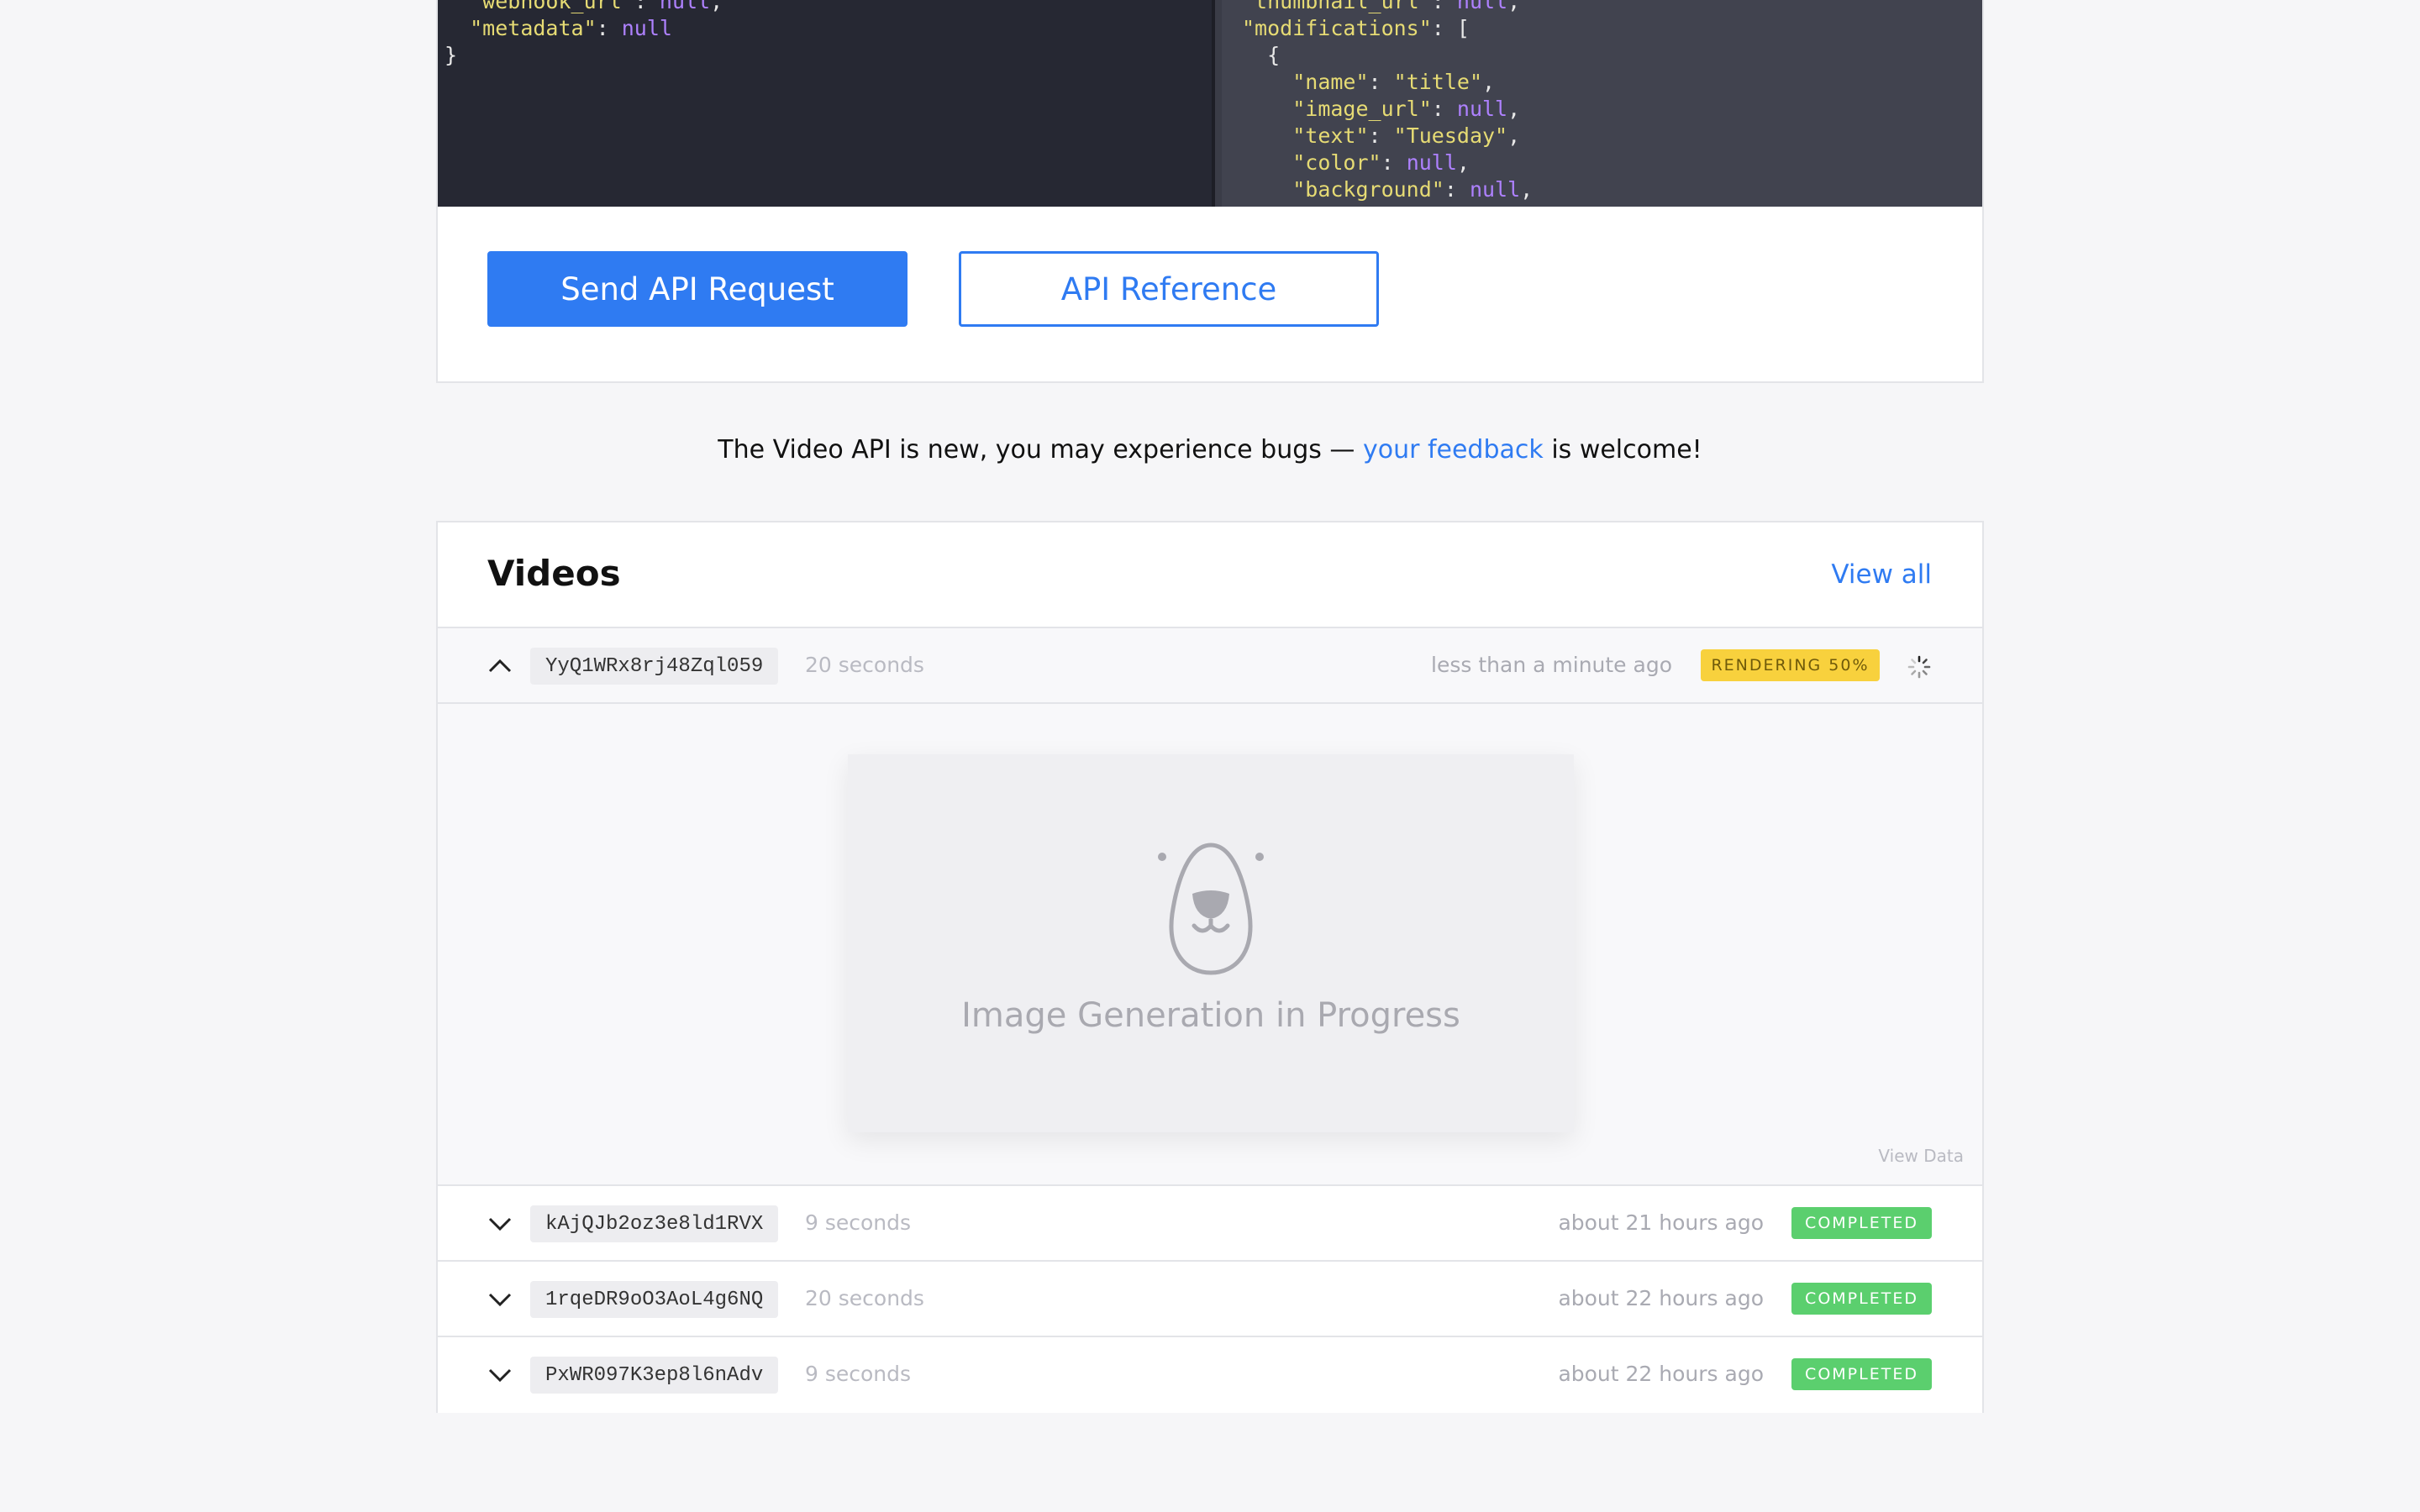 The width and height of the screenshot is (2420, 1512). I want to click on video-created-ago: about 21 hours ago, so click(1661, 1222).